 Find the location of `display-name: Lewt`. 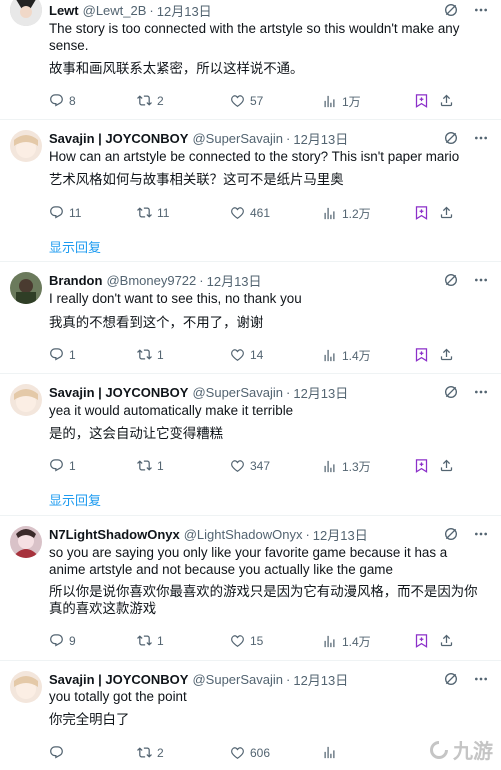

display-name: Lewt is located at coordinates (64, 10).